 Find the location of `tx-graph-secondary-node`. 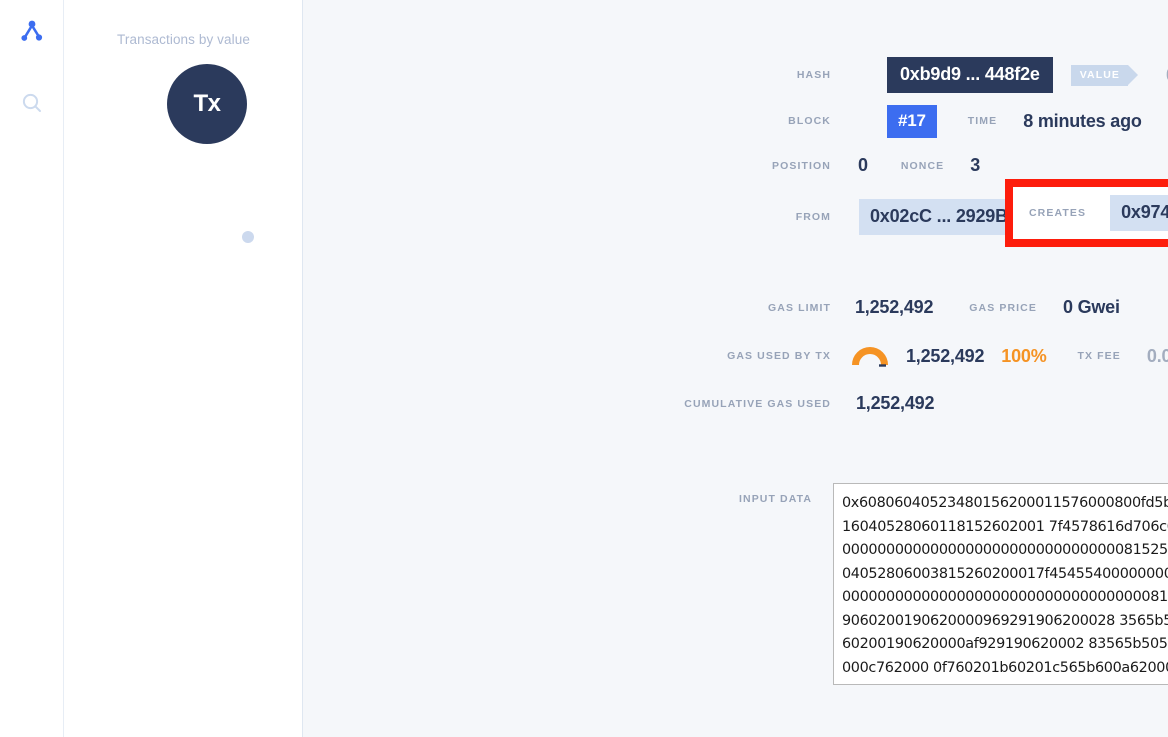

tx-graph-secondary-node is located at coordinates (248, 237).